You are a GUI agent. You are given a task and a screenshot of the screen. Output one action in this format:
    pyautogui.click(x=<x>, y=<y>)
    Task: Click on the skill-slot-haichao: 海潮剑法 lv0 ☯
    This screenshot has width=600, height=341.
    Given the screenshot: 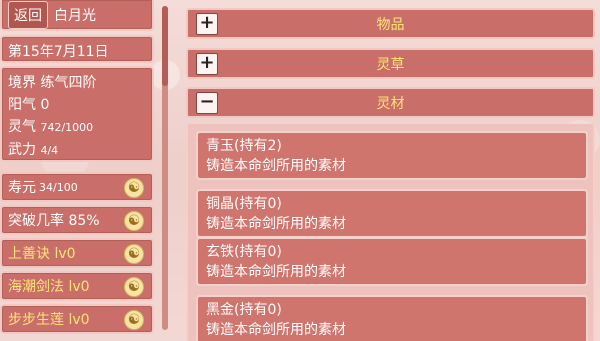 What is the action you would take?
    pyautogui.click(x=77, y=286)
    